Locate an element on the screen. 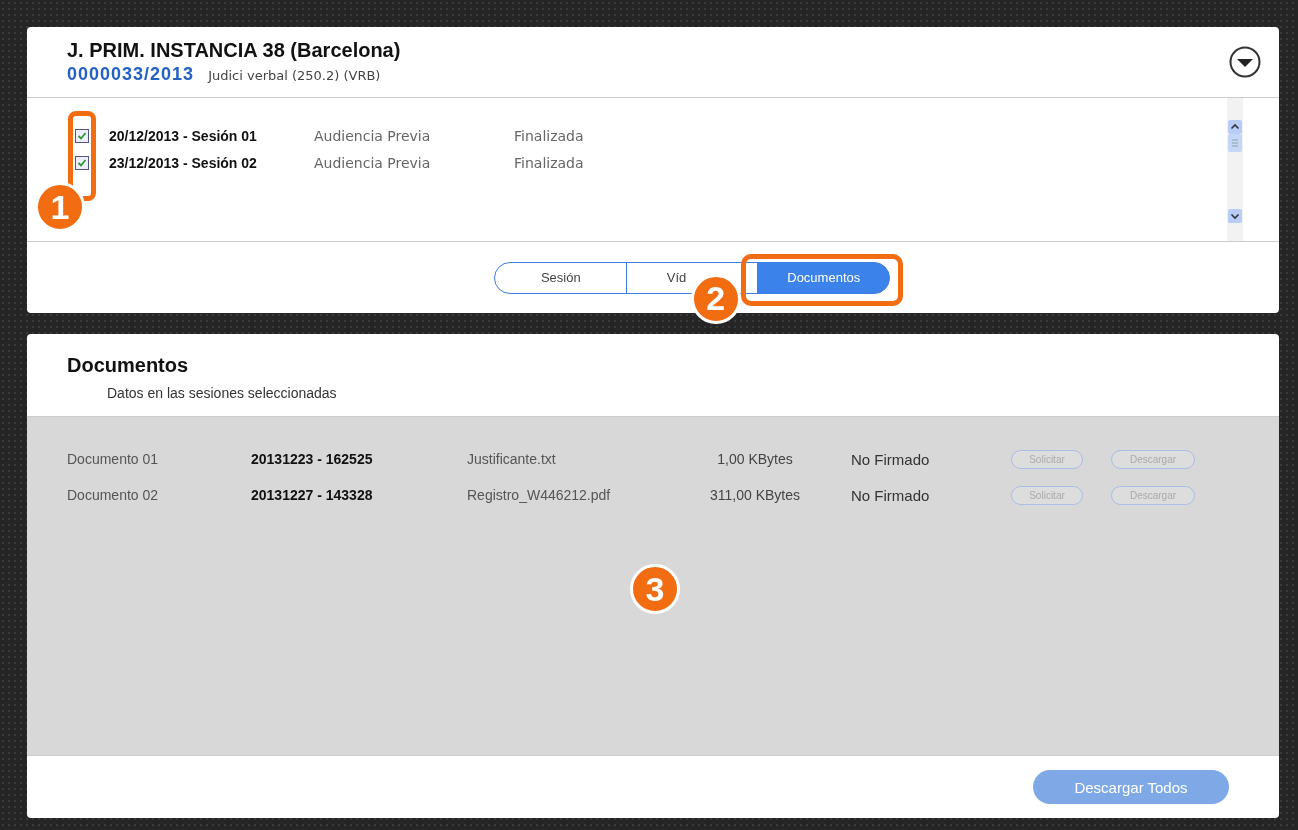 The image size is (1298, 830). tab: Sesión is located at coordinates (561, 277).